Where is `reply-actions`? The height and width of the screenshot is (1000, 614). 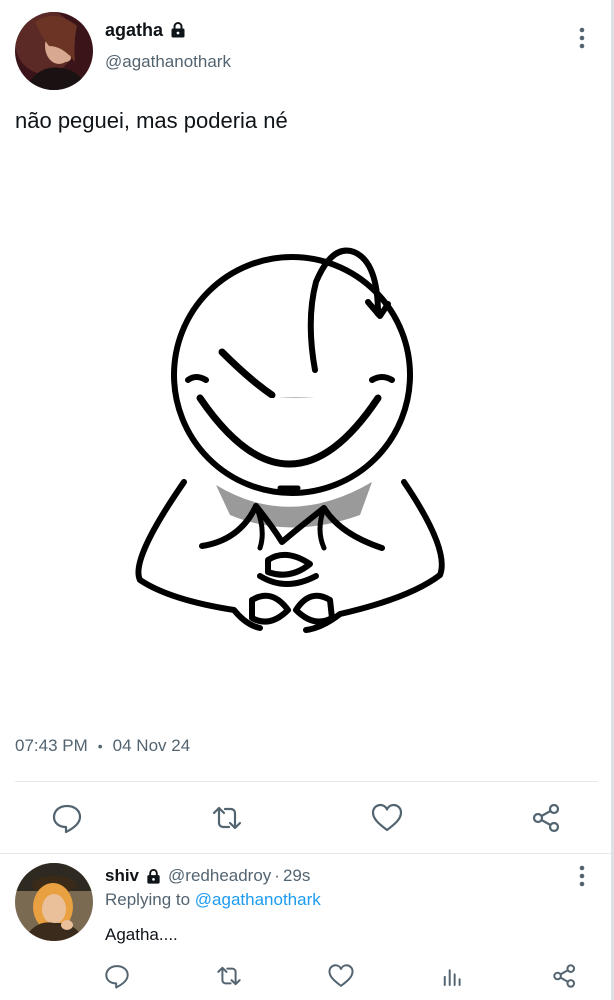 reply-actions is located at coordinates (305, 976).